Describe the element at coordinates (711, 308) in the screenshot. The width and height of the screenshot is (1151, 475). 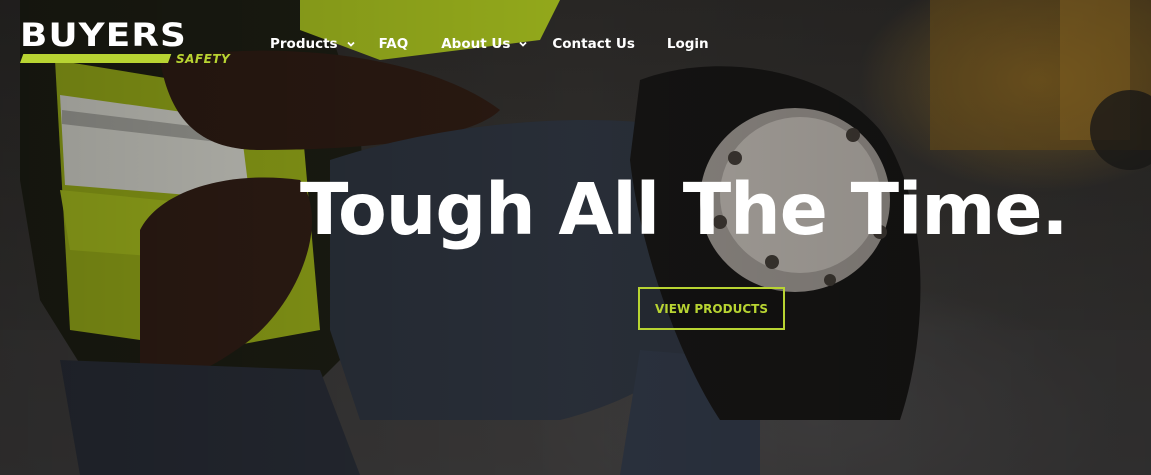
I see `view-products-button: VIEW PRODUCTS` at that location.